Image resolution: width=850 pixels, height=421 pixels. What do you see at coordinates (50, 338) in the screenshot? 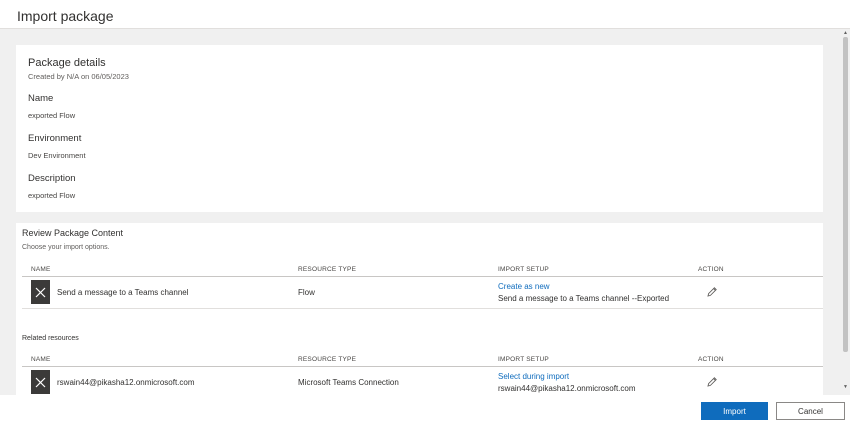
I see `related-resources-title: Related resources` at bounding box center [50, 338].